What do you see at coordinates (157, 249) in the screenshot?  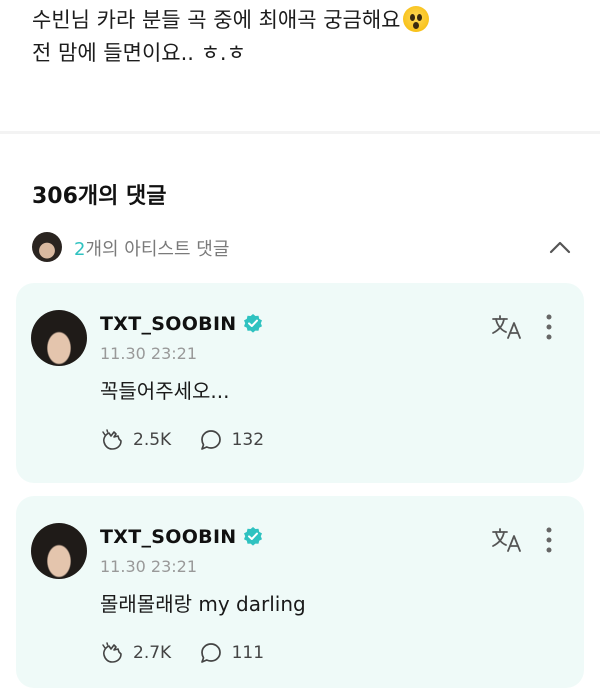 I see `artist-comment-text: 개의 아티스트 댓글` at bounding box center [157, 249].